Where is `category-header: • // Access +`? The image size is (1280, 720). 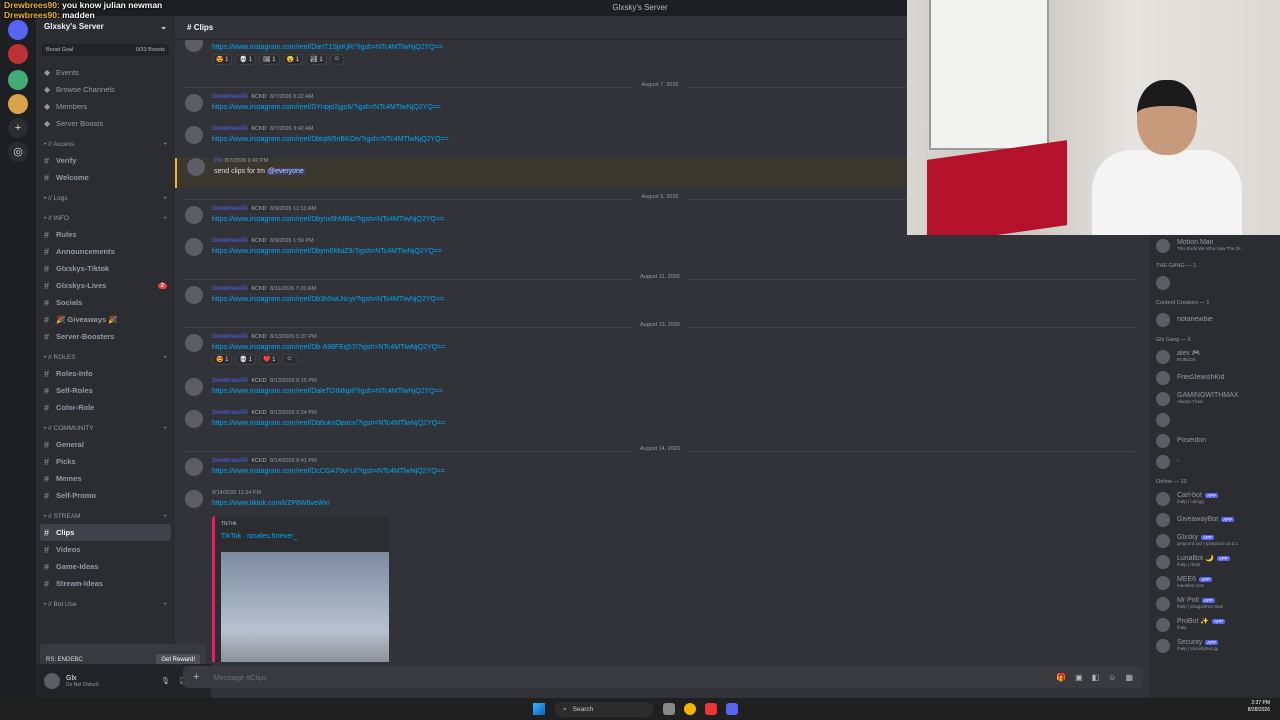 category-header: • // Access + is located at coordinates (105, 144).